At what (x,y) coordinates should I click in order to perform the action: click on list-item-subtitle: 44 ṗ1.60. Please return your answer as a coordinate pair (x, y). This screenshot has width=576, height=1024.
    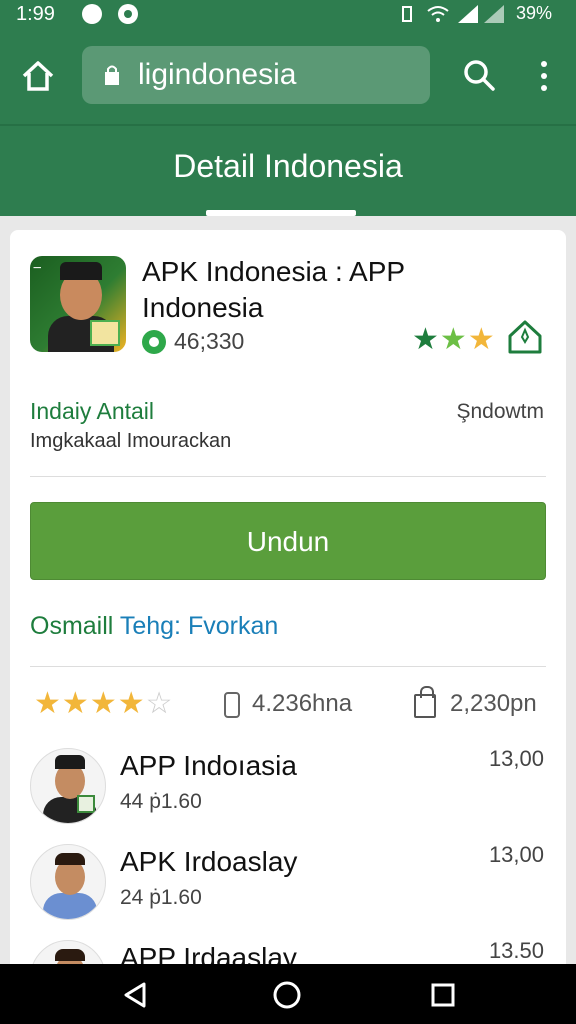
    Looking at the image, I should click on (161, 801).